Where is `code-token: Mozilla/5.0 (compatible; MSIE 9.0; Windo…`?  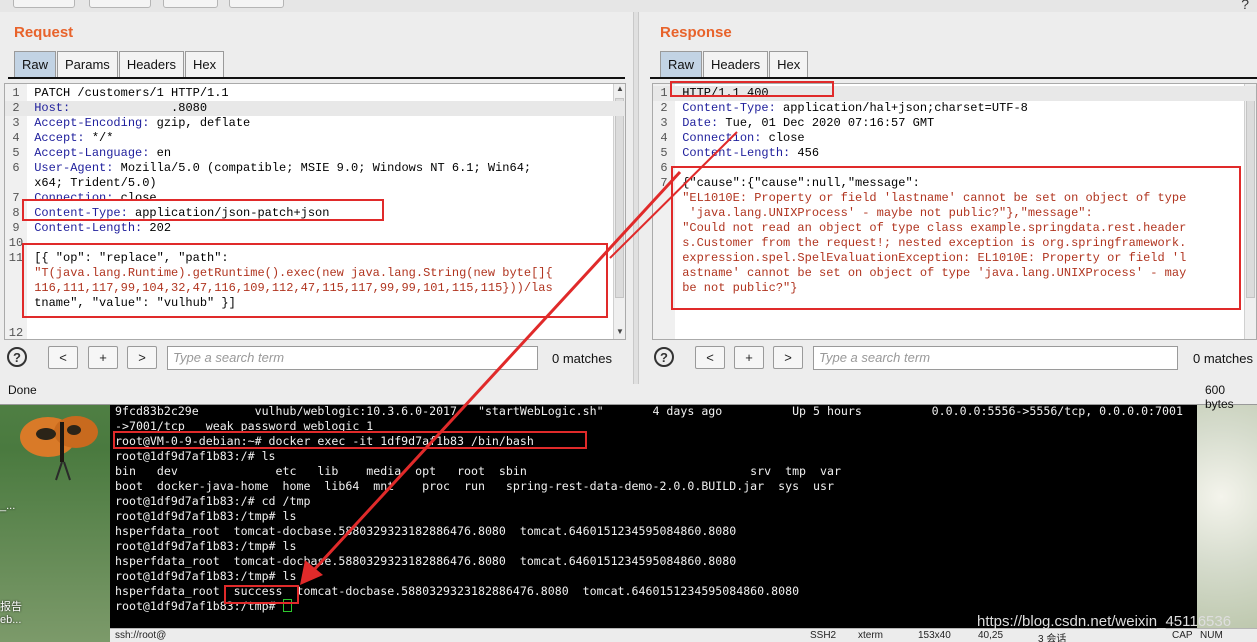 code-token: Mozilla/5.0 (compatible; MSIE 9.0; Windo… is located at coordinates (322, 168).